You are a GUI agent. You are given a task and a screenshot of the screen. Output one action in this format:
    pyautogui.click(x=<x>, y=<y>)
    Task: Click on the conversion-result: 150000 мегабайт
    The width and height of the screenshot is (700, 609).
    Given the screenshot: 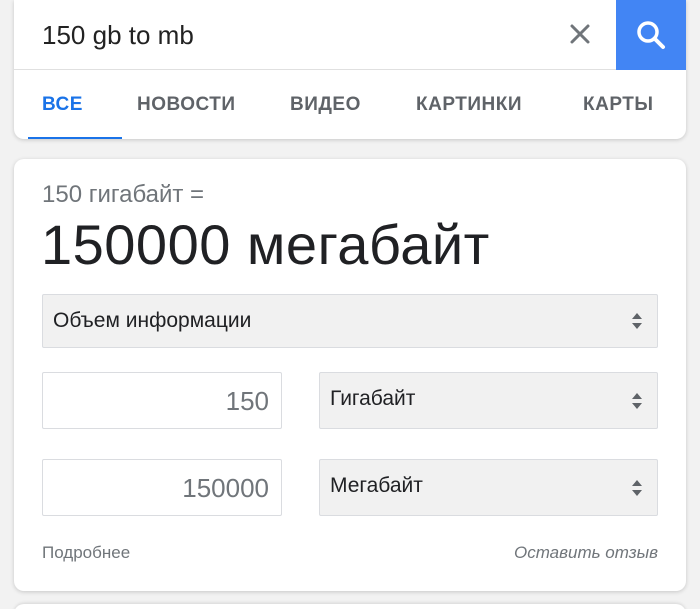 What is the action you would take?
    pyautogui.click(x=265, y=244)
    